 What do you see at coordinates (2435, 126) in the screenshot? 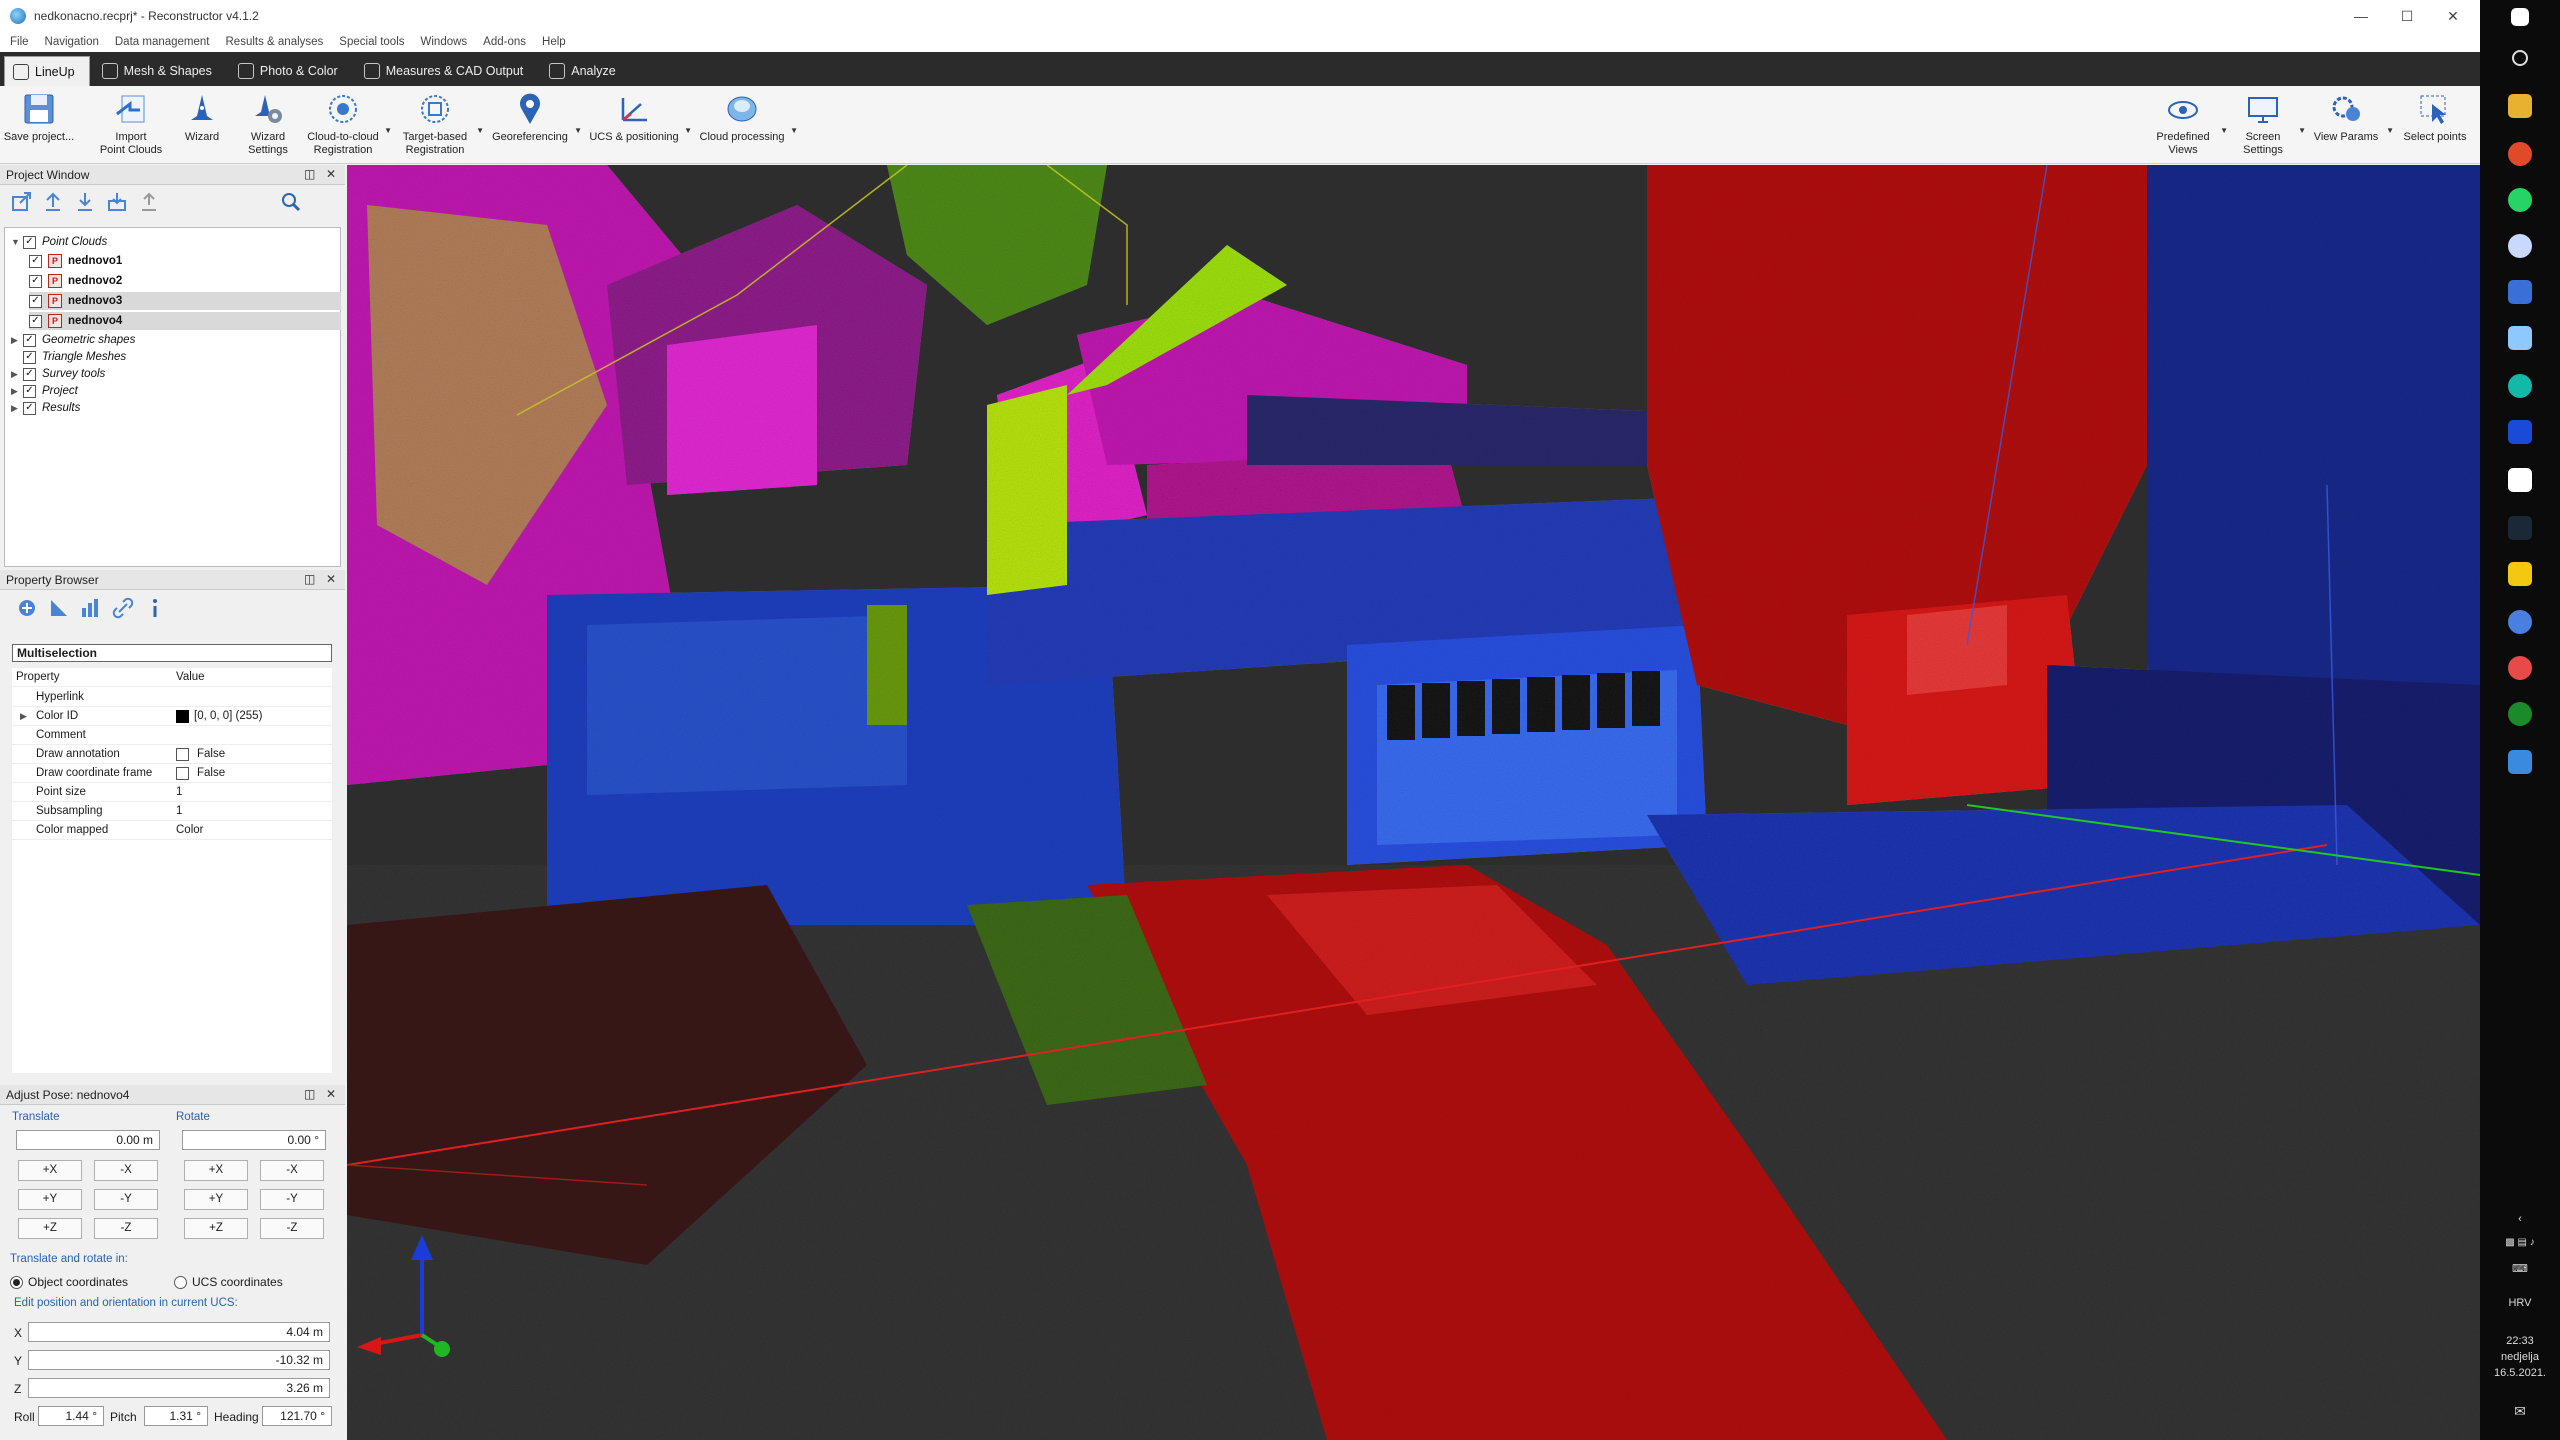
I see `select-points-button: Select points` at bounding box center [2435, 126].